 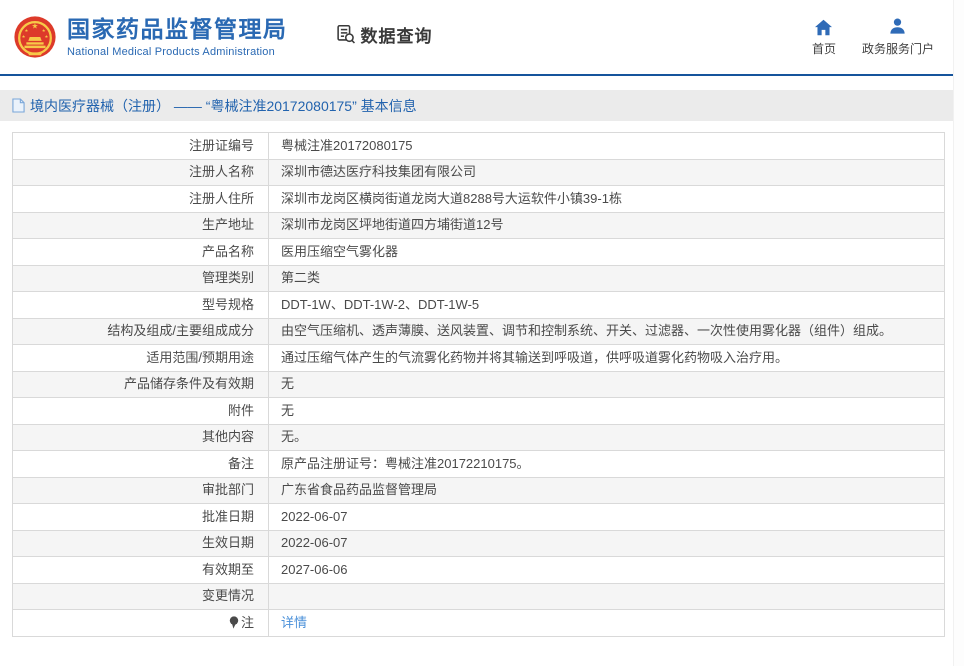 What do you see at coordinates (180, 331) in the screenshot?
I see `row-label-text: 结构及组成/主要组成成分` at bounding box center [180, 331].